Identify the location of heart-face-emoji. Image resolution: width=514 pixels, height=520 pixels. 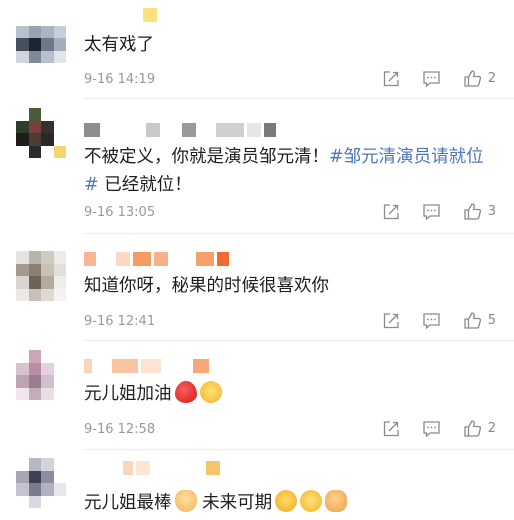
(286, 501).